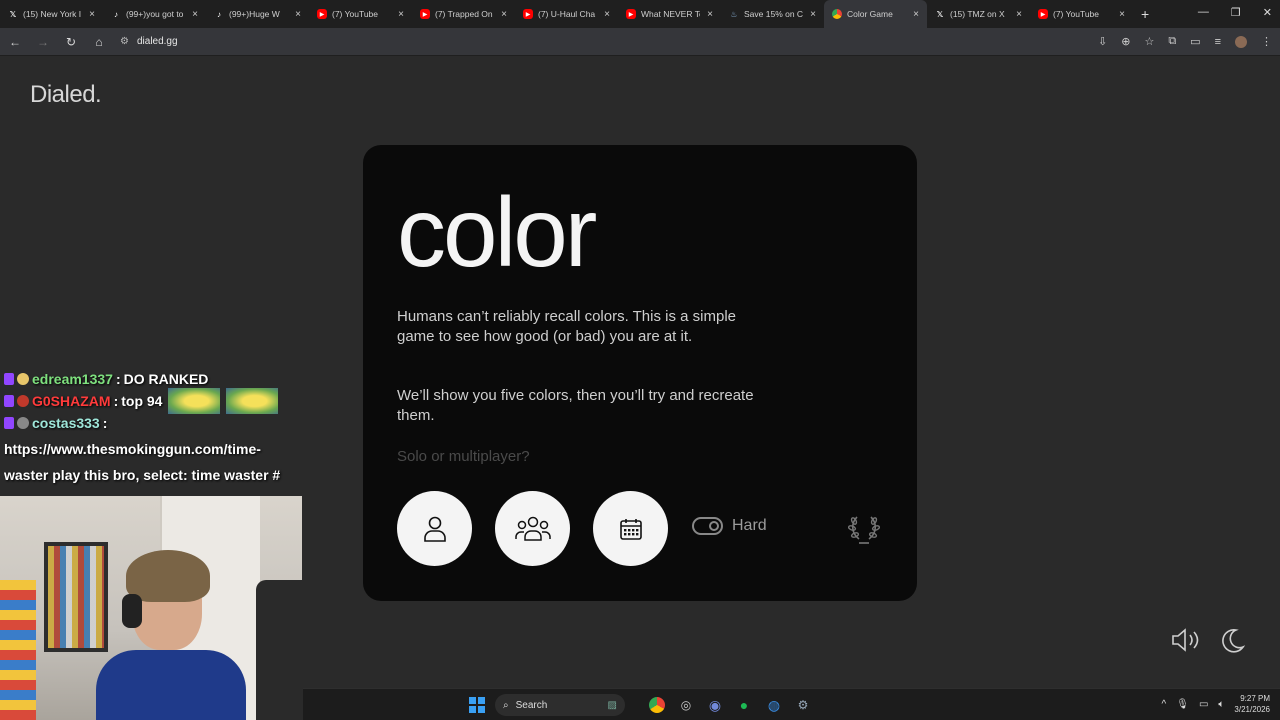 This screenshot has height=720, width=1280. What do you see at coordinates (1203, 12) in the screenshot?
I see `minimize-icon: —` at bounding box center [1203, 12].